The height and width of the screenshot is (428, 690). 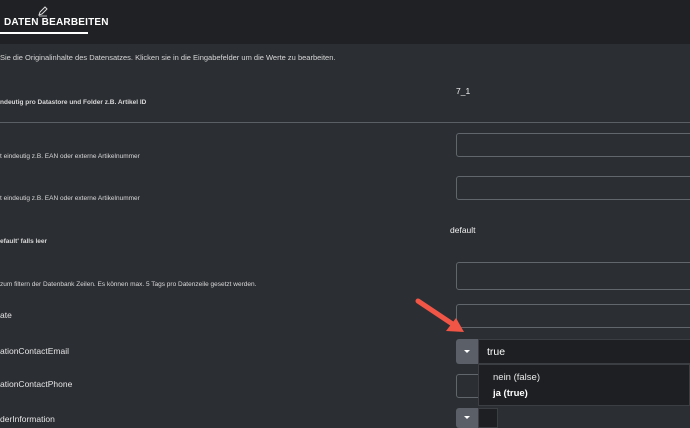 What do you see at coordinates (44, 33) in the screenshot?
I see `active-tab-indicator` at bounding box center [44, 33].